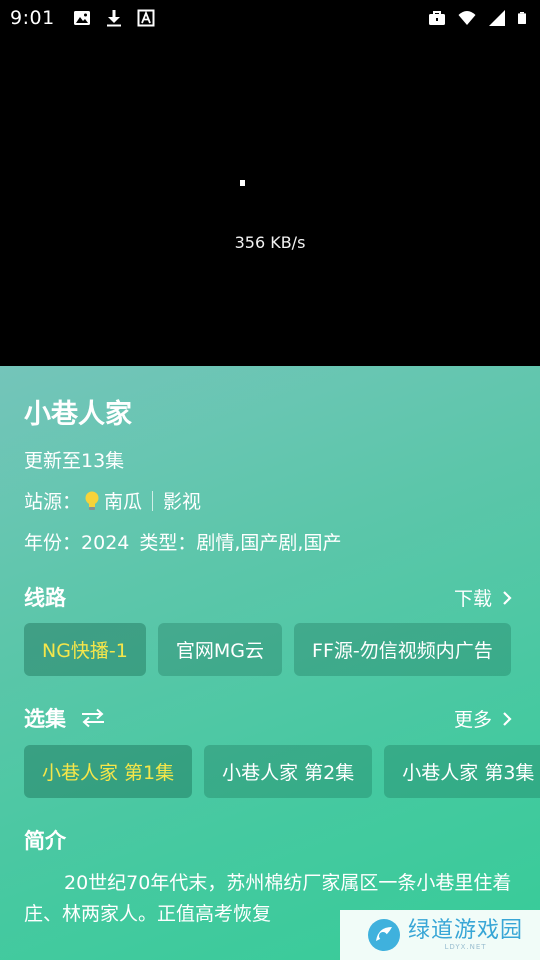 The width and height of the screenshot is (540, 960). I want to click on status-time: 9:01, so click(32, 18).